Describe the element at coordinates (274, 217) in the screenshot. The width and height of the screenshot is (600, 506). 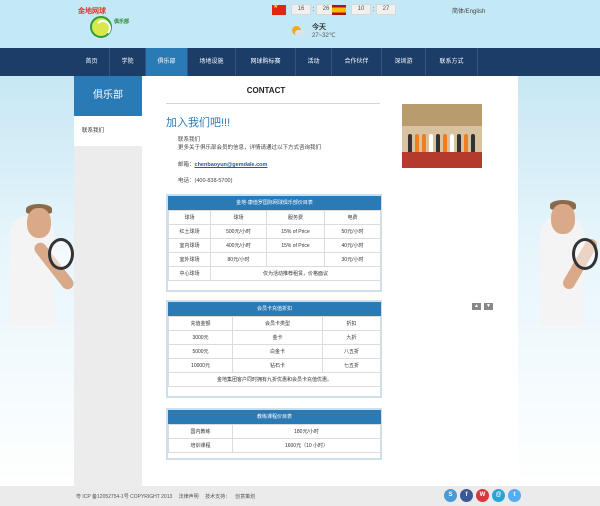
I see `table-header-row: 球场 球场 服务费 电费` at that location.